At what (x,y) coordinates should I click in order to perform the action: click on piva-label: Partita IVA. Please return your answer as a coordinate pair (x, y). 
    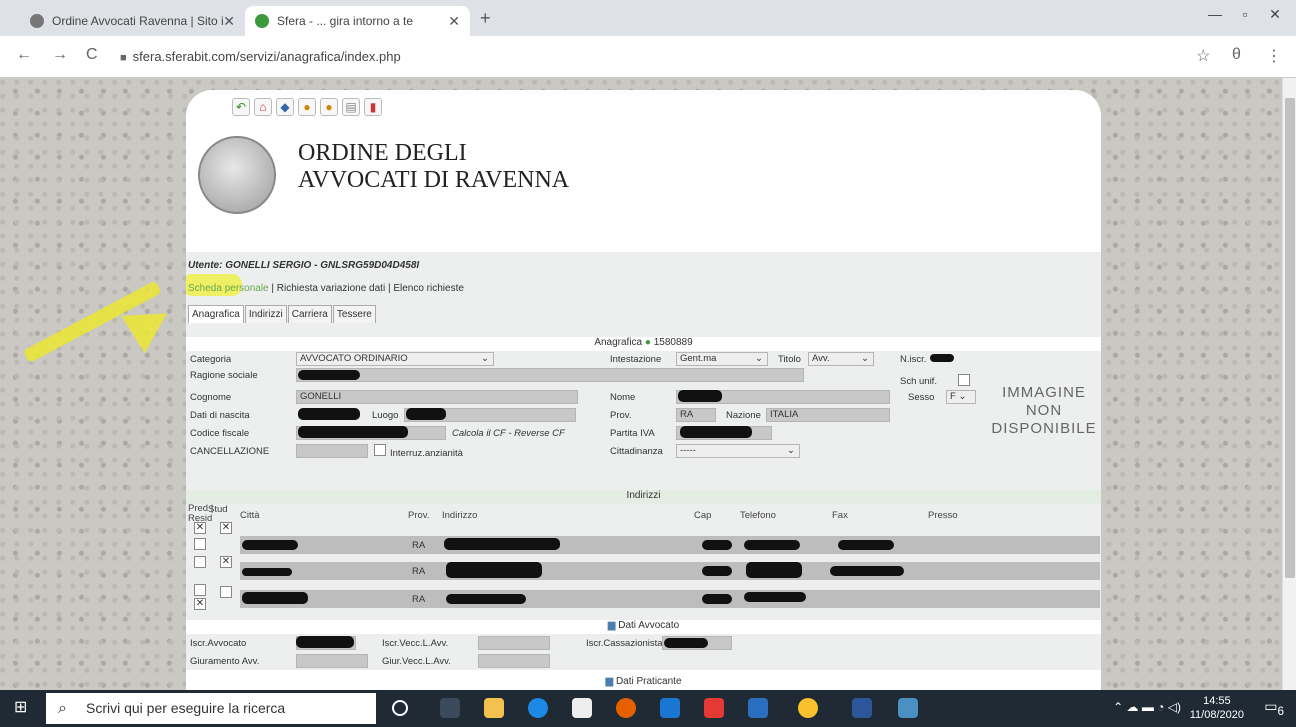
    Looking at the image, I should click on (632, 433).